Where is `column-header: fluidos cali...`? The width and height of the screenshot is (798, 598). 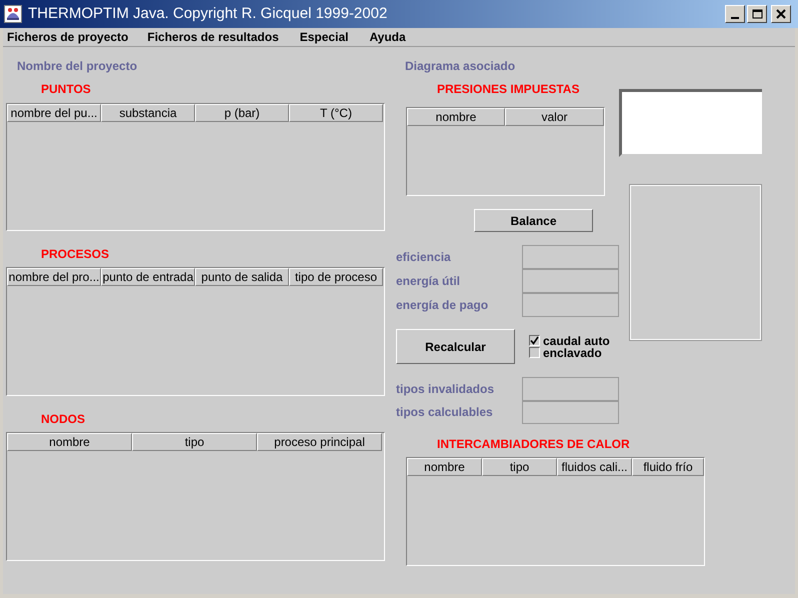 column-header: fluidos cali... is located at coordinates (594, 467).